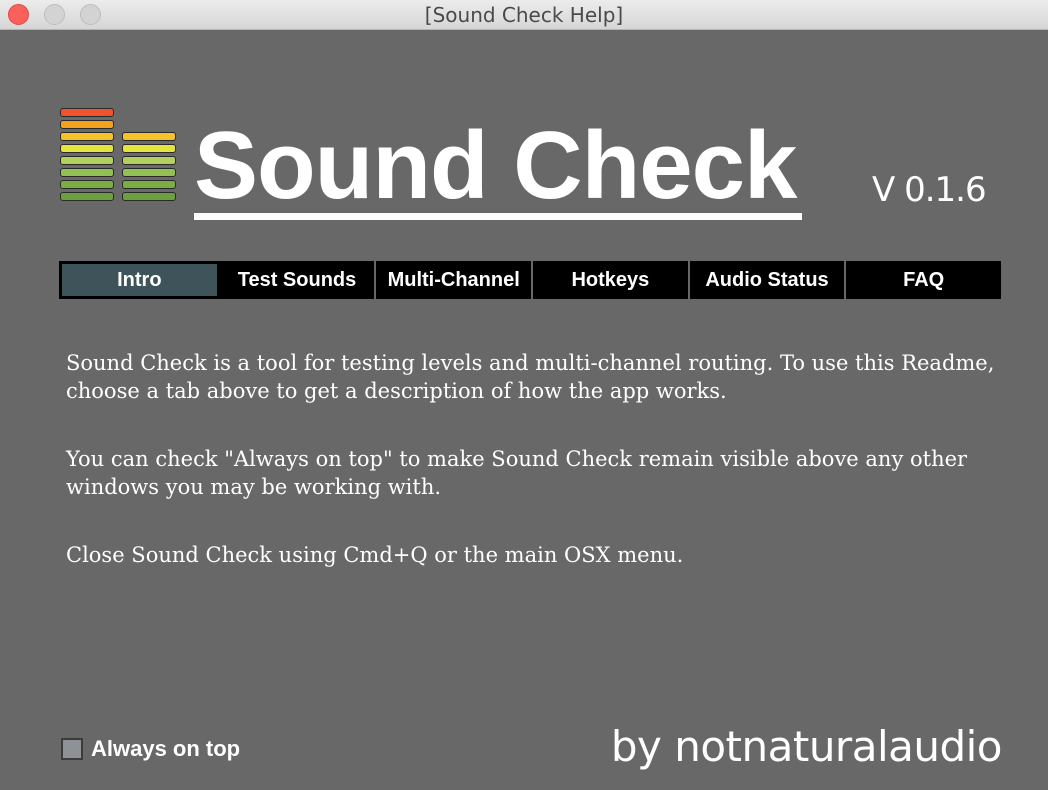 The height and width of the screenshot is (790, 1048). What do you see at coordinates (611, 280) in the screenshot?
I see `tab-hotkeys: Hotkeys` at bounding box center [611, 280].